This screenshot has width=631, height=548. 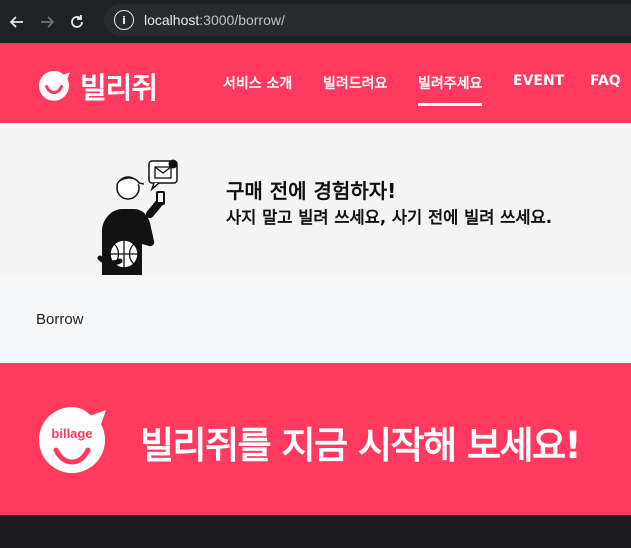 I want to click on page-heading: Borrow, so click(x=60, y=319).